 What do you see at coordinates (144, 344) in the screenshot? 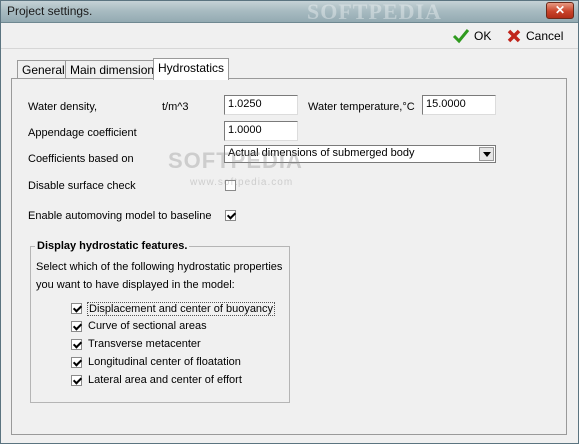
I see `feature-label-transverse-metacenter: Transverse metacenter` at bounding box center [144, 344].